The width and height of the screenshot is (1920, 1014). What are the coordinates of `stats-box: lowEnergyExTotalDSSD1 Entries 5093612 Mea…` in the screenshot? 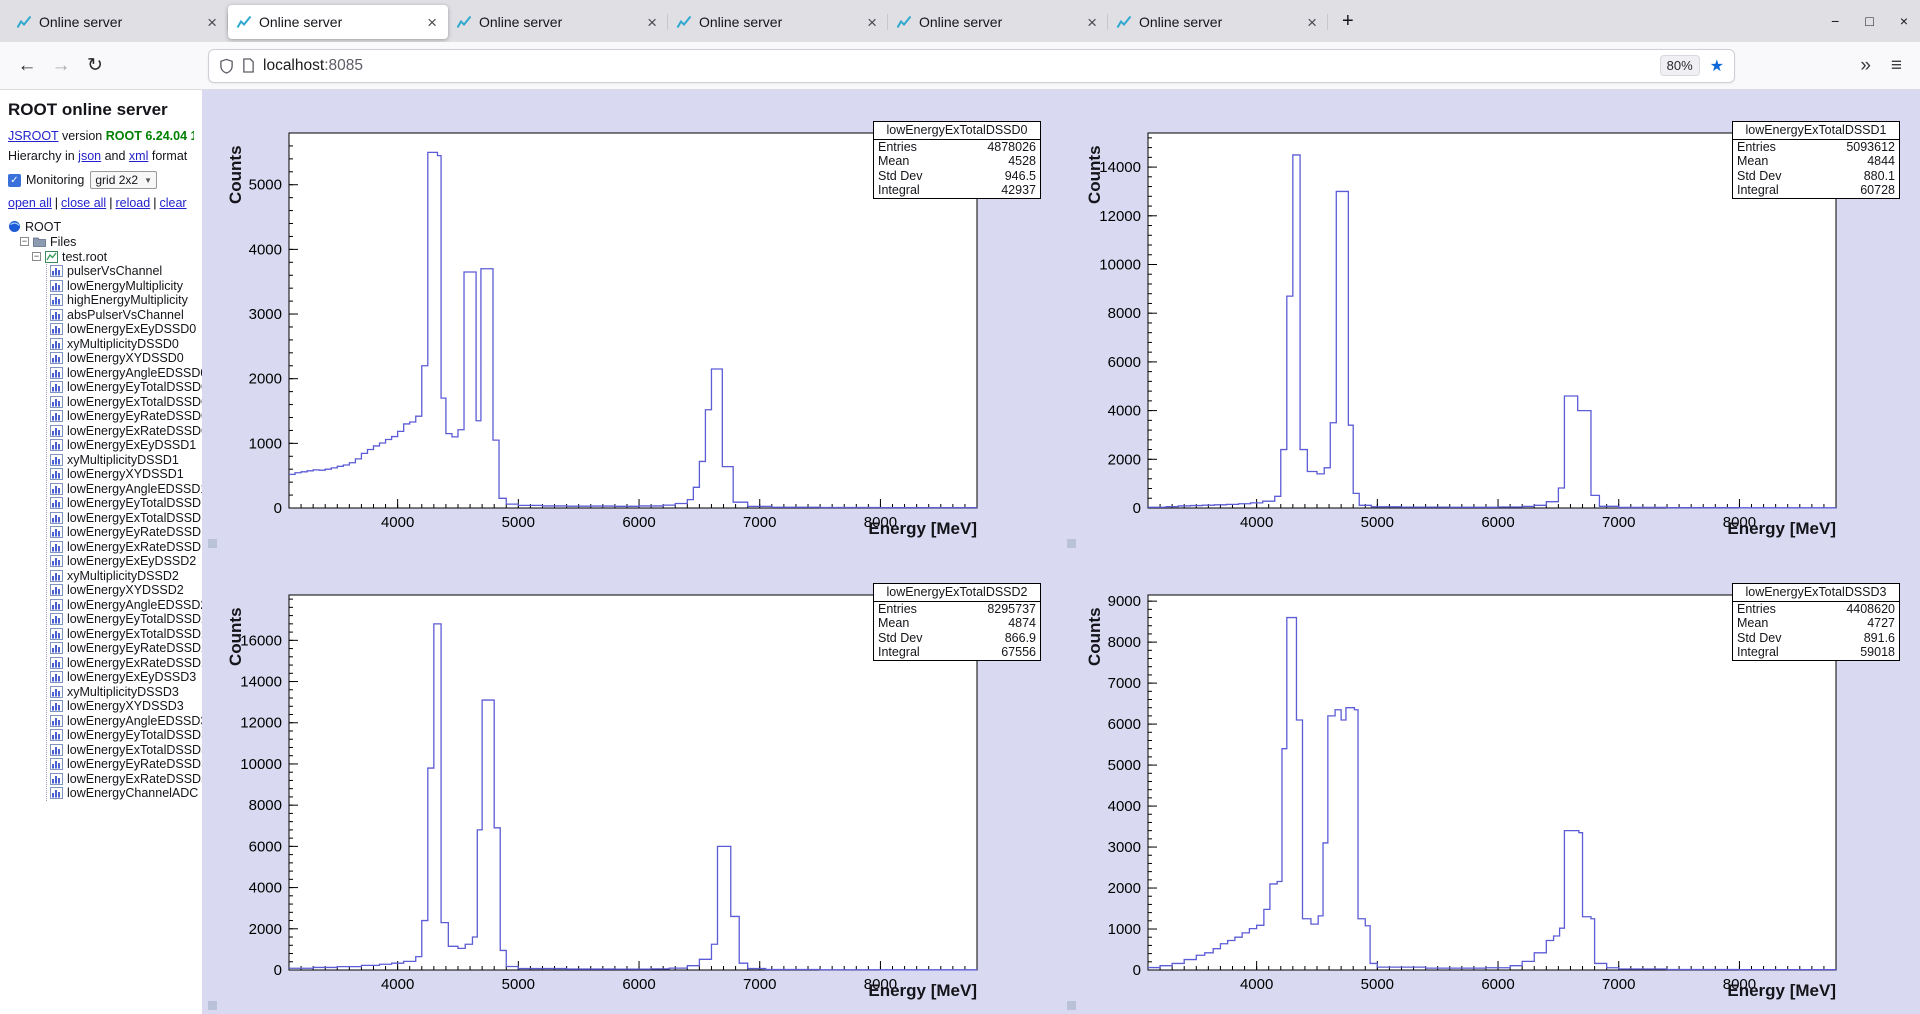 It's located at (1816, 160).